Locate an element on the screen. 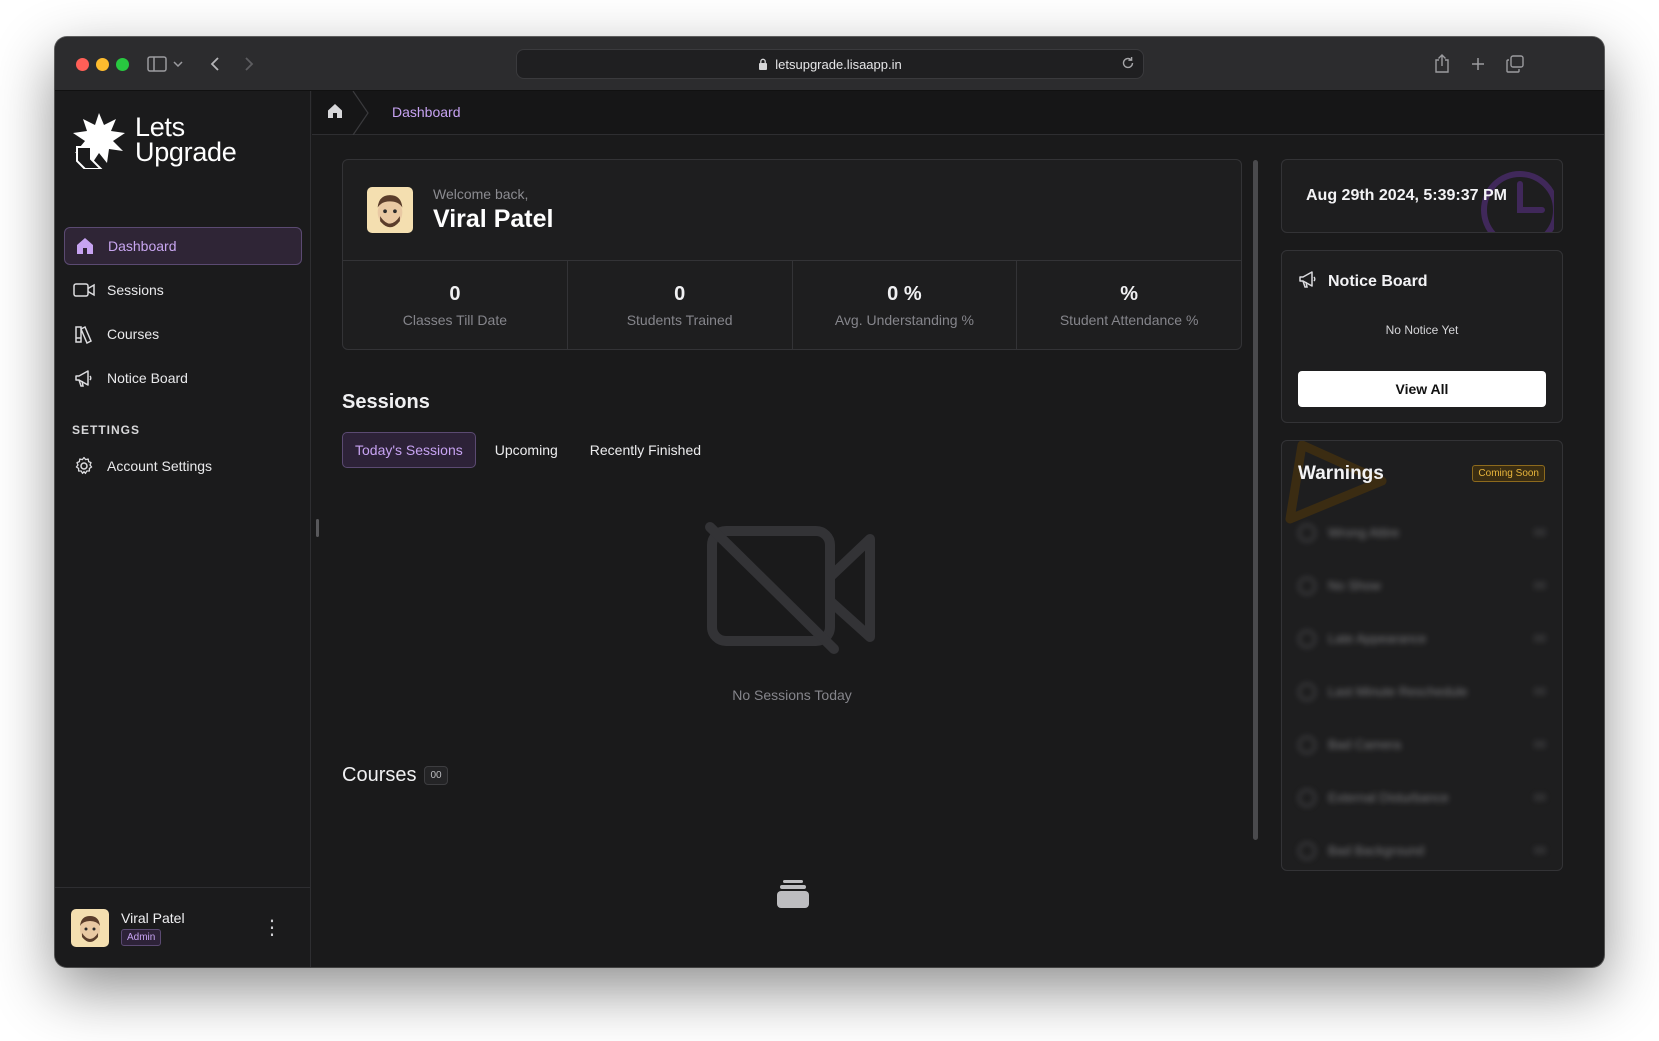 The width and height of the screenshot is (1659, 1041). notice-empty-text: No Notice Yet is located at coordinates (1422, 330).